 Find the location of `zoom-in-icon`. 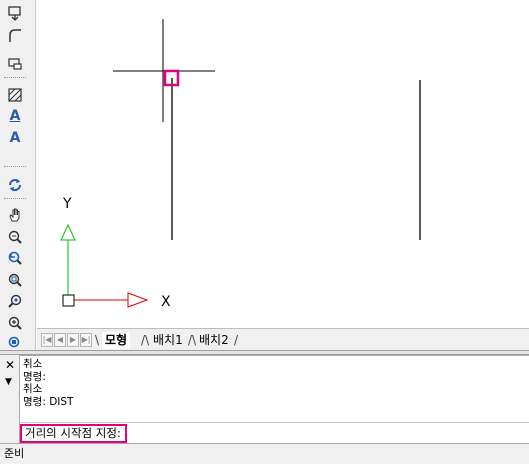

zoom-in-icon is located at coordinates (15, 323).